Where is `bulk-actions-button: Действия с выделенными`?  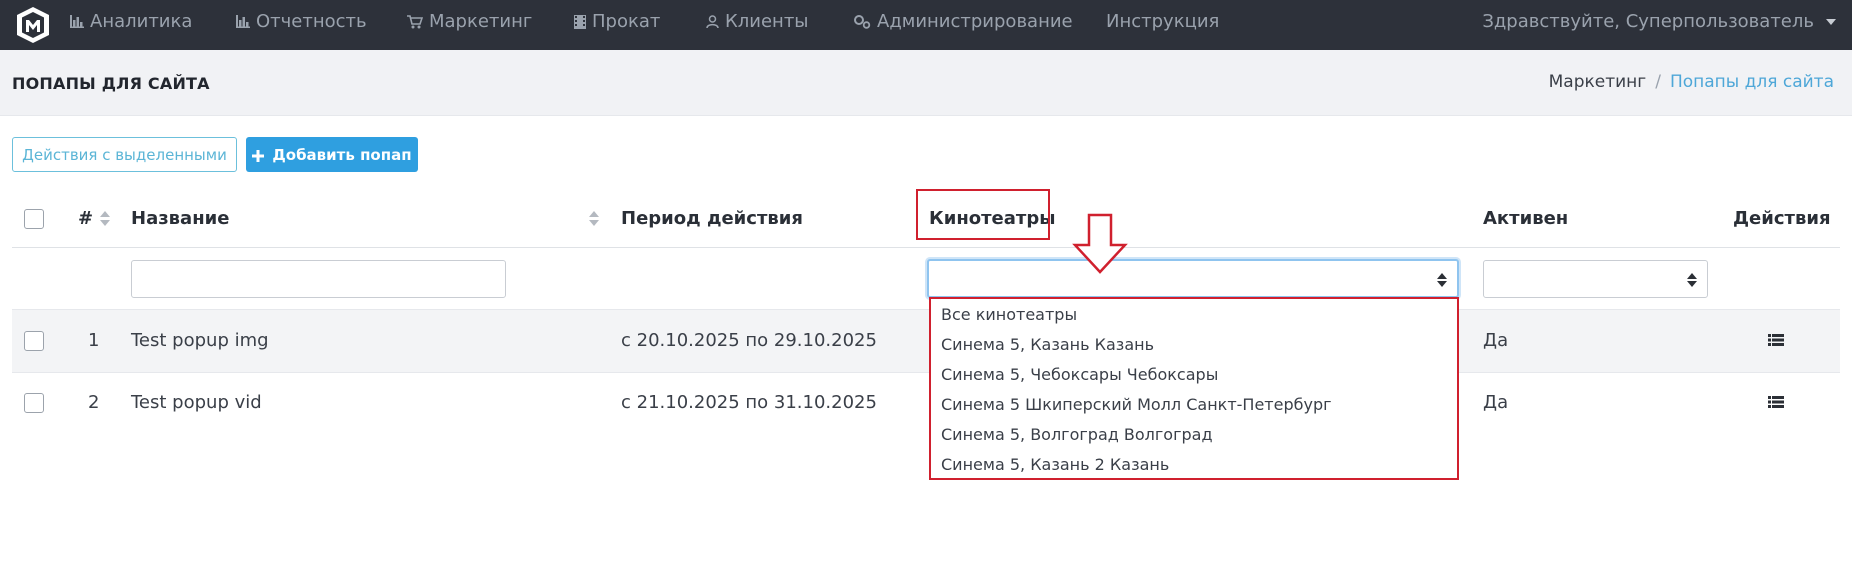
bulk-actions-button: Действия с выделенными is located at coordinates (124, 154).